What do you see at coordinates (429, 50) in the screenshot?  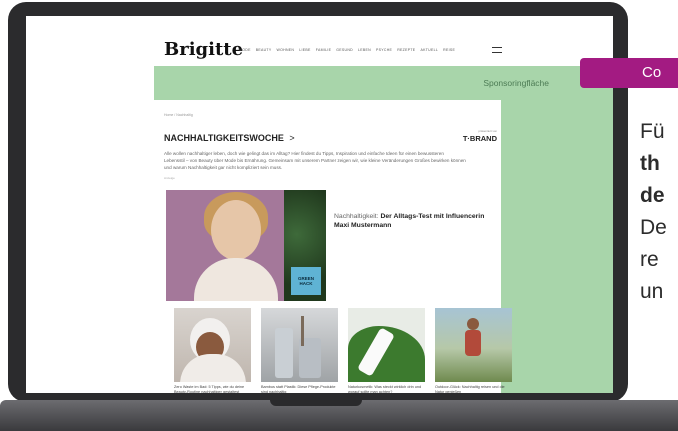 I see `nav-item: AKTUELL` at bounding box center [429, 50].